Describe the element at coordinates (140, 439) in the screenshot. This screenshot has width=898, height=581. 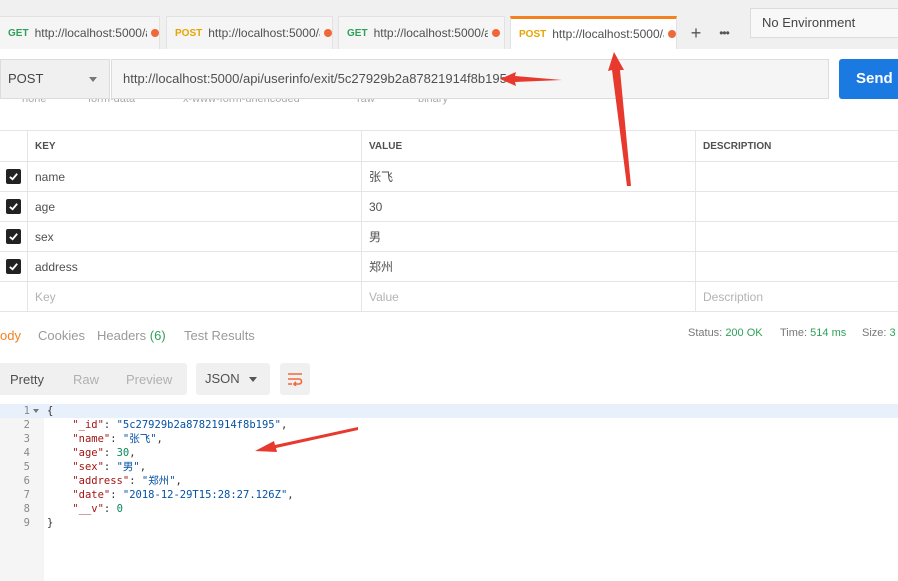
I see `json-name: 张飞` at that location.